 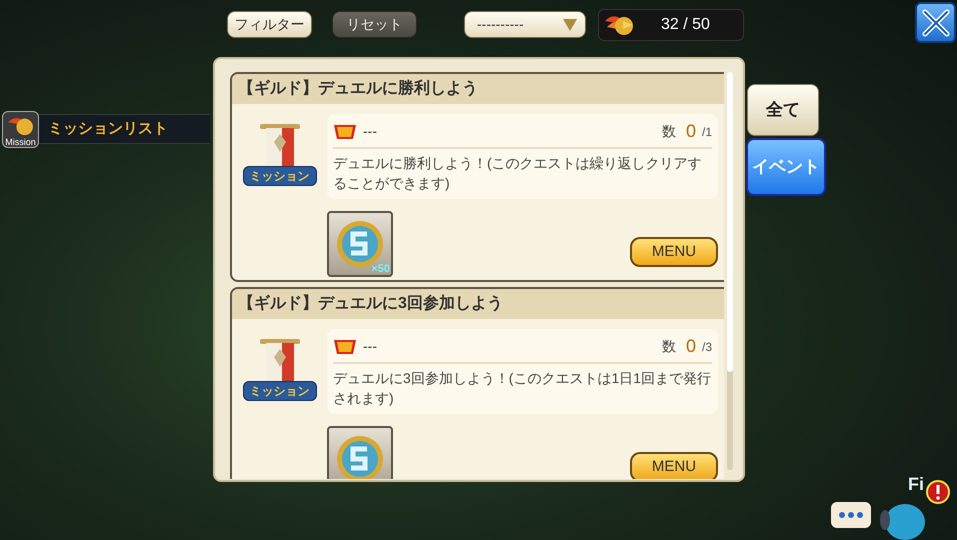 I want to click on chat-button, so click(x=851, y=515).